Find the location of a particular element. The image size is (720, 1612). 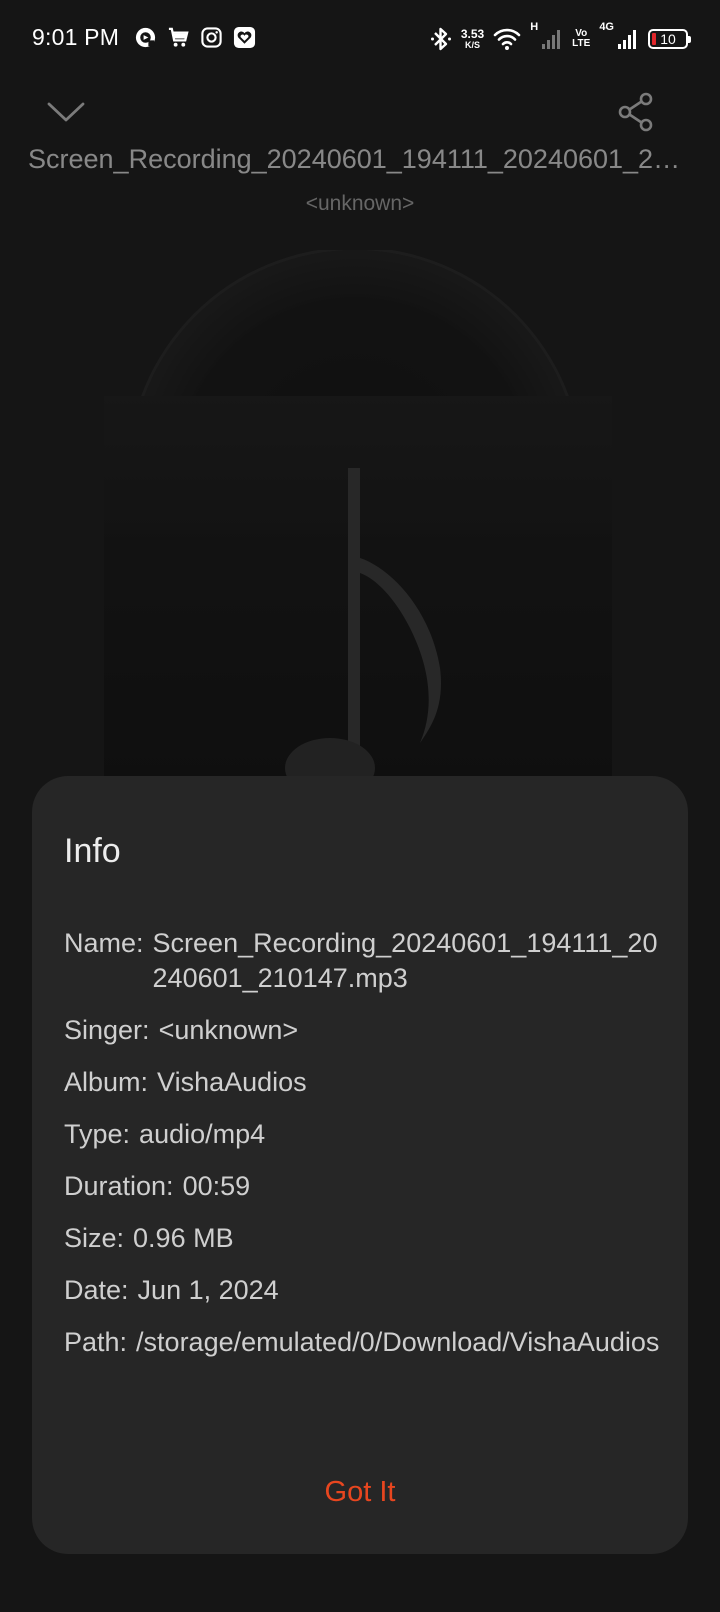

info-label: Type: is located at coordinates (97, 1134).